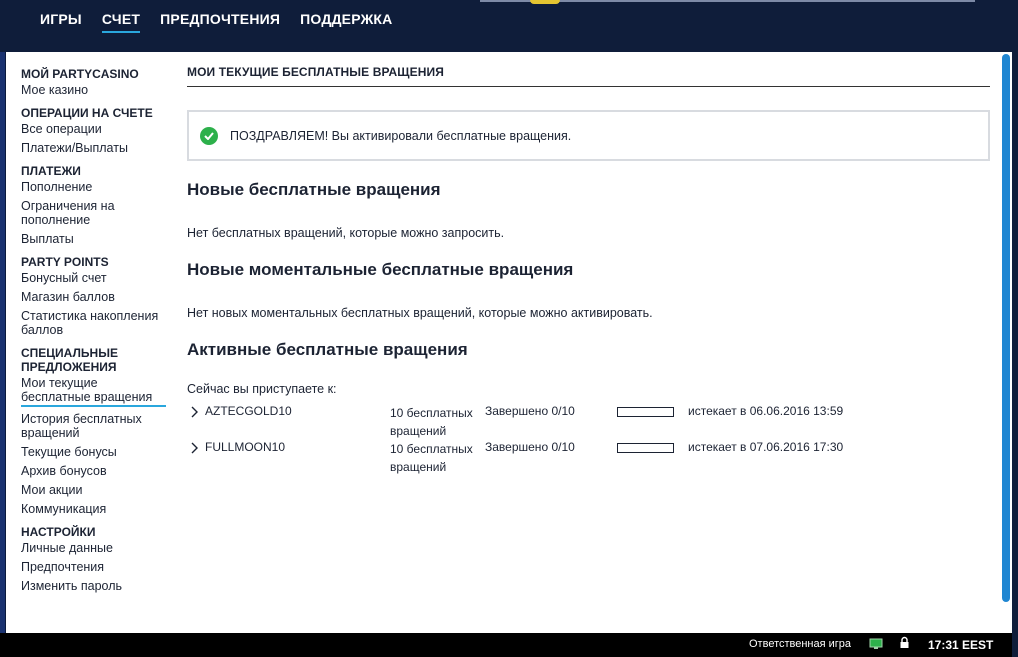 The height and width of the screenshot is (657, 1018). I want to click on right-edge, so click(1015, 342).